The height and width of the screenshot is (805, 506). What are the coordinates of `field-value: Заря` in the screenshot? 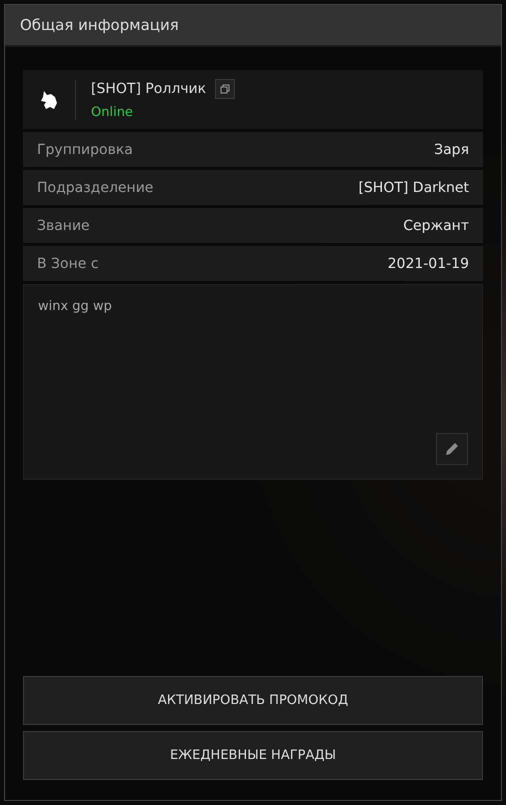 It's located at (451, 150).